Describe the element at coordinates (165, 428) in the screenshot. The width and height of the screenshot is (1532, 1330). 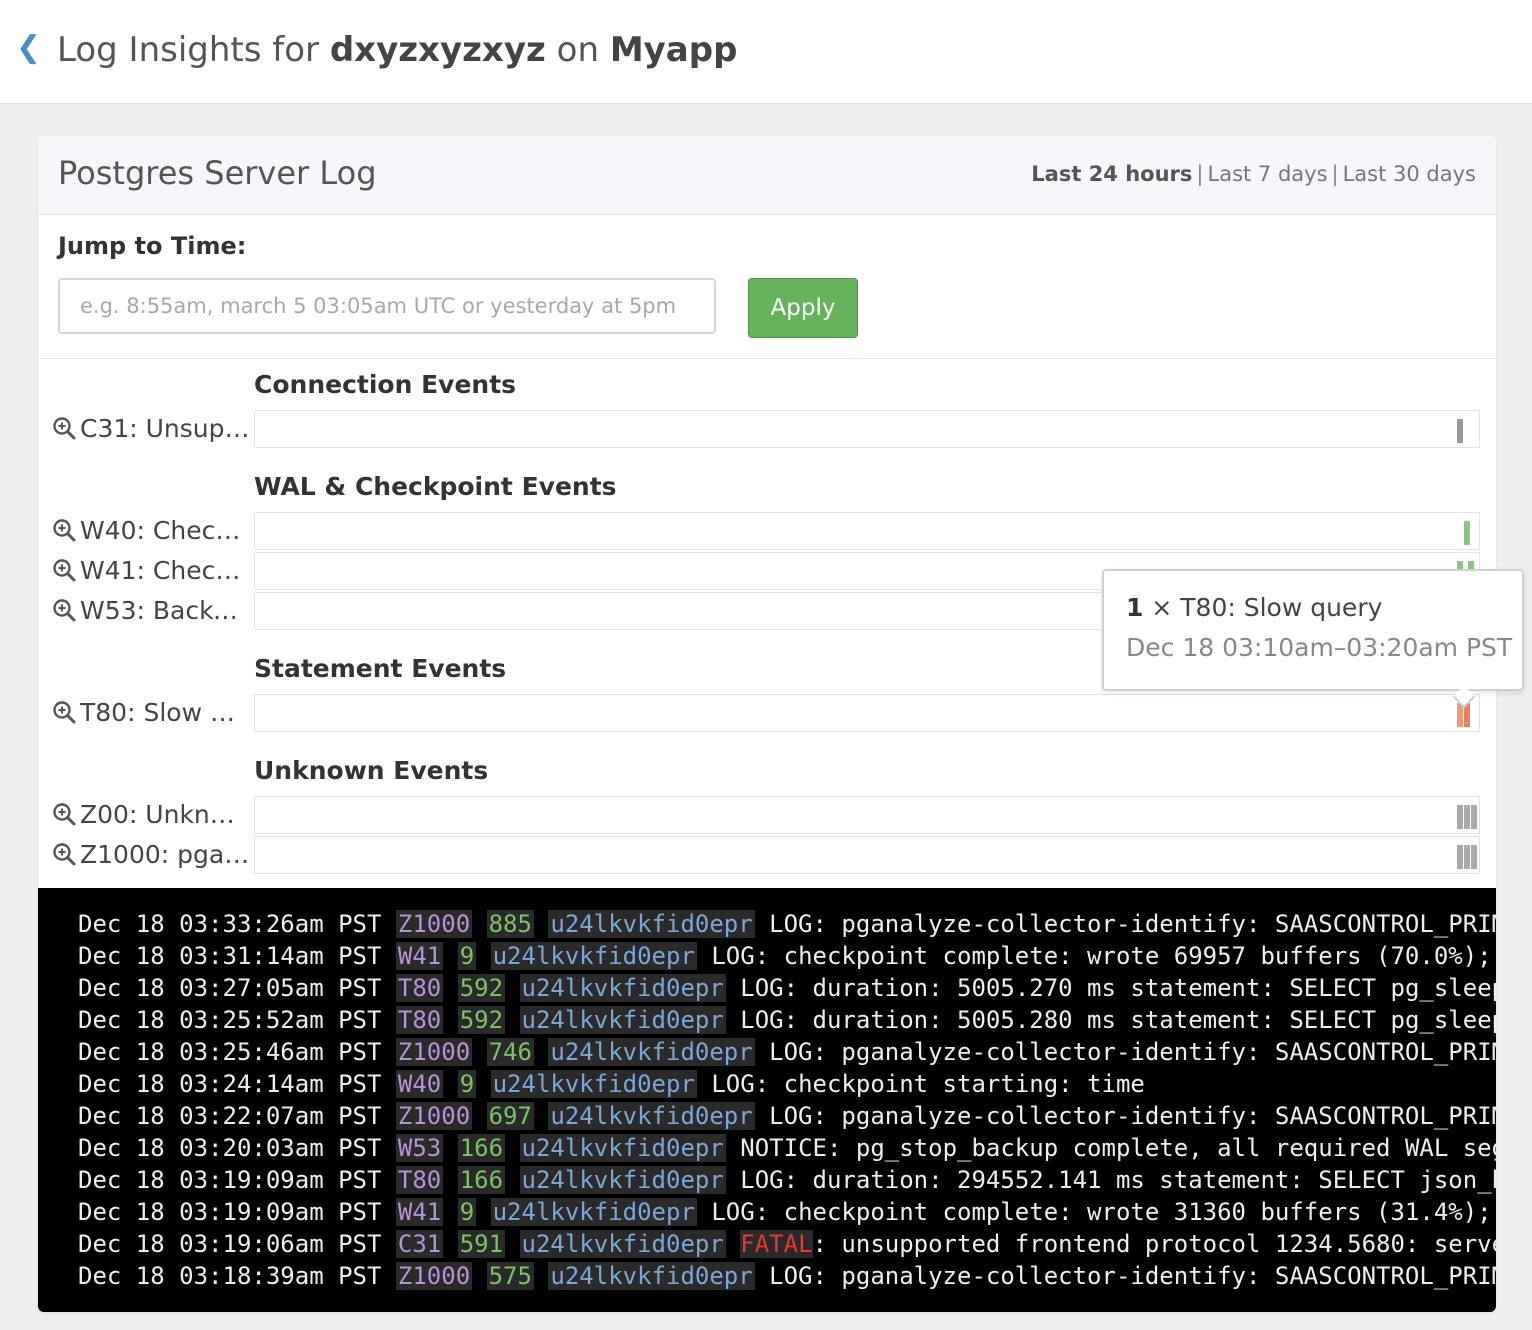
I see `event-label-text: C31: Unsupported frontend protocol` at that location.